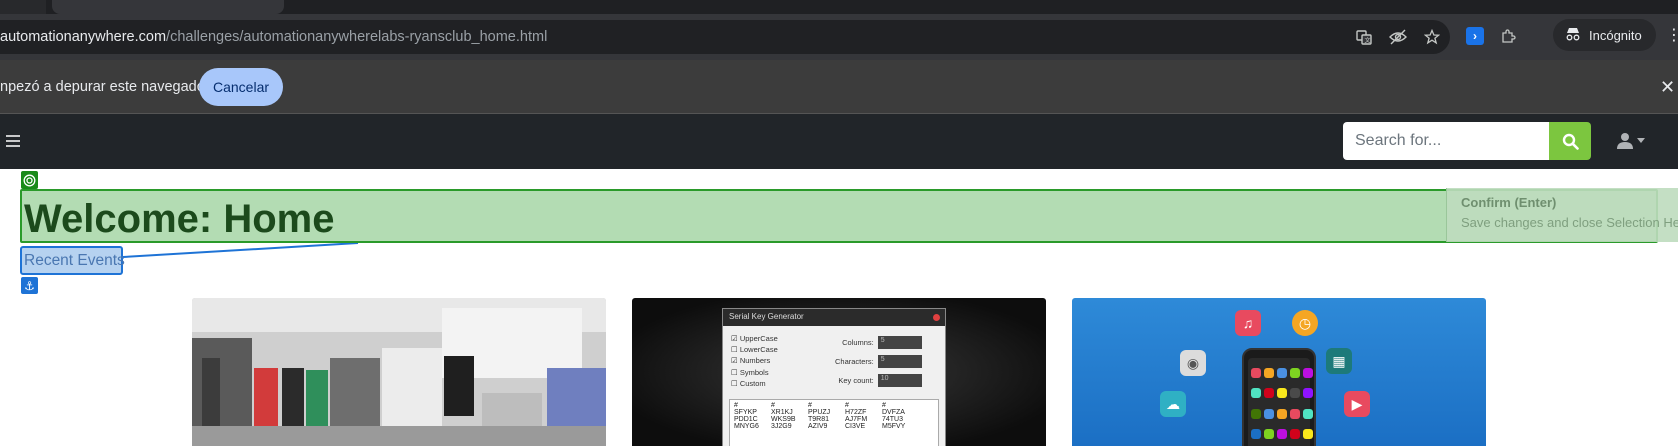  I want to click on serial-key-title: Serial Key Generator, so click(766, 316).